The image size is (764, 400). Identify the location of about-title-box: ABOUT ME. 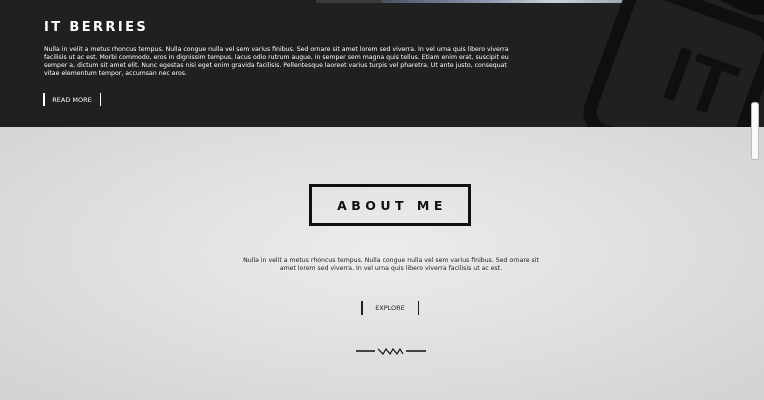
(390, 205).